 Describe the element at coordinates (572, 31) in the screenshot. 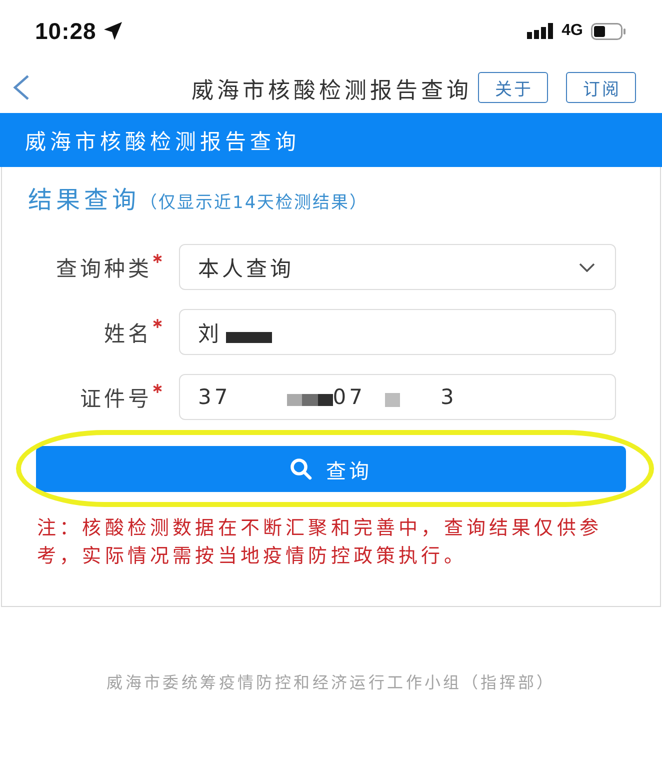

I see `network-type: 4G` at that location.